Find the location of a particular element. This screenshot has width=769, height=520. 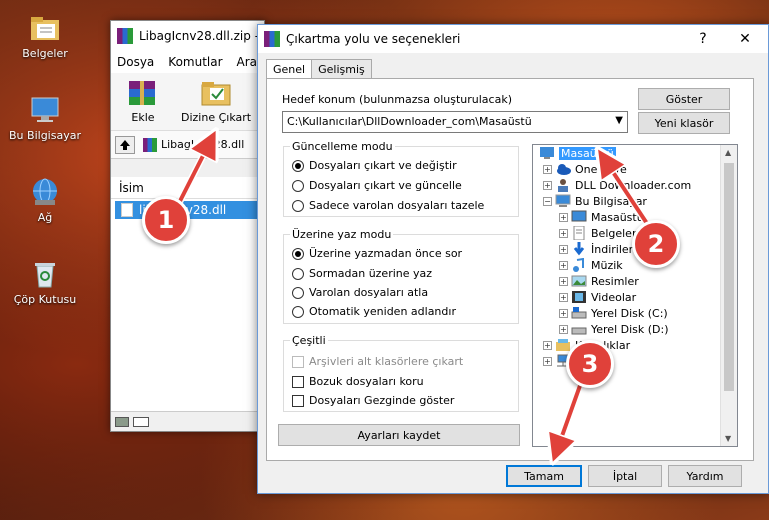

winrar-toolbar: Ekle Dizine Çıkart is located at coordinates (187, 102).